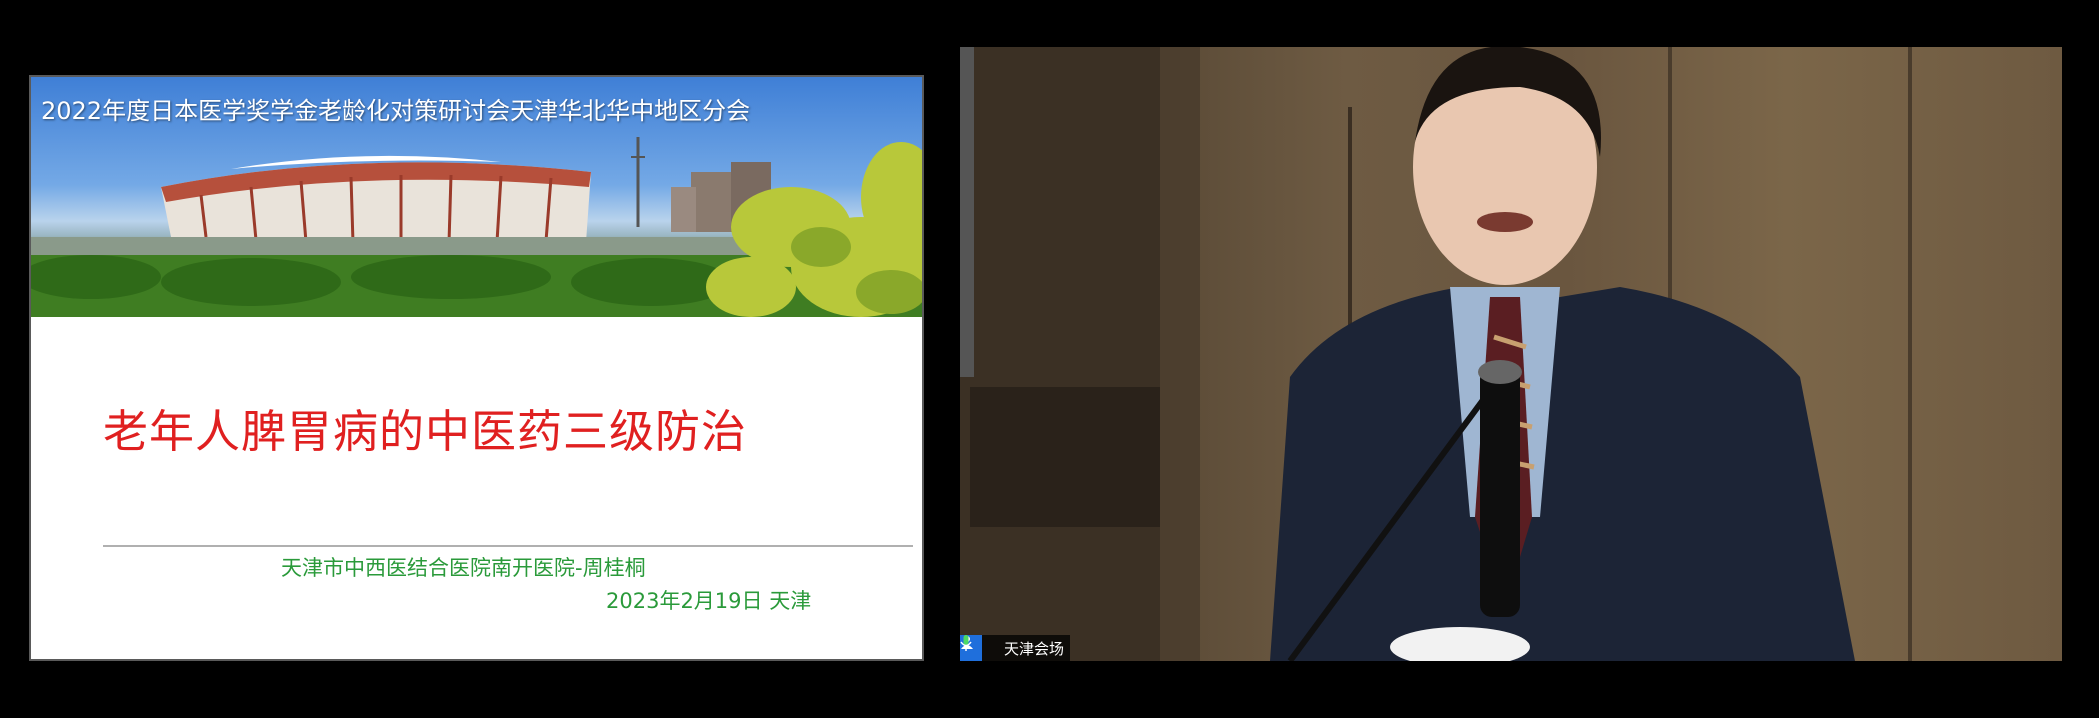 This screenshot has width=2099, height=718. Describe the element at coordinates (981, 648) in the screenshot. I see `microphone-icon` at that location.